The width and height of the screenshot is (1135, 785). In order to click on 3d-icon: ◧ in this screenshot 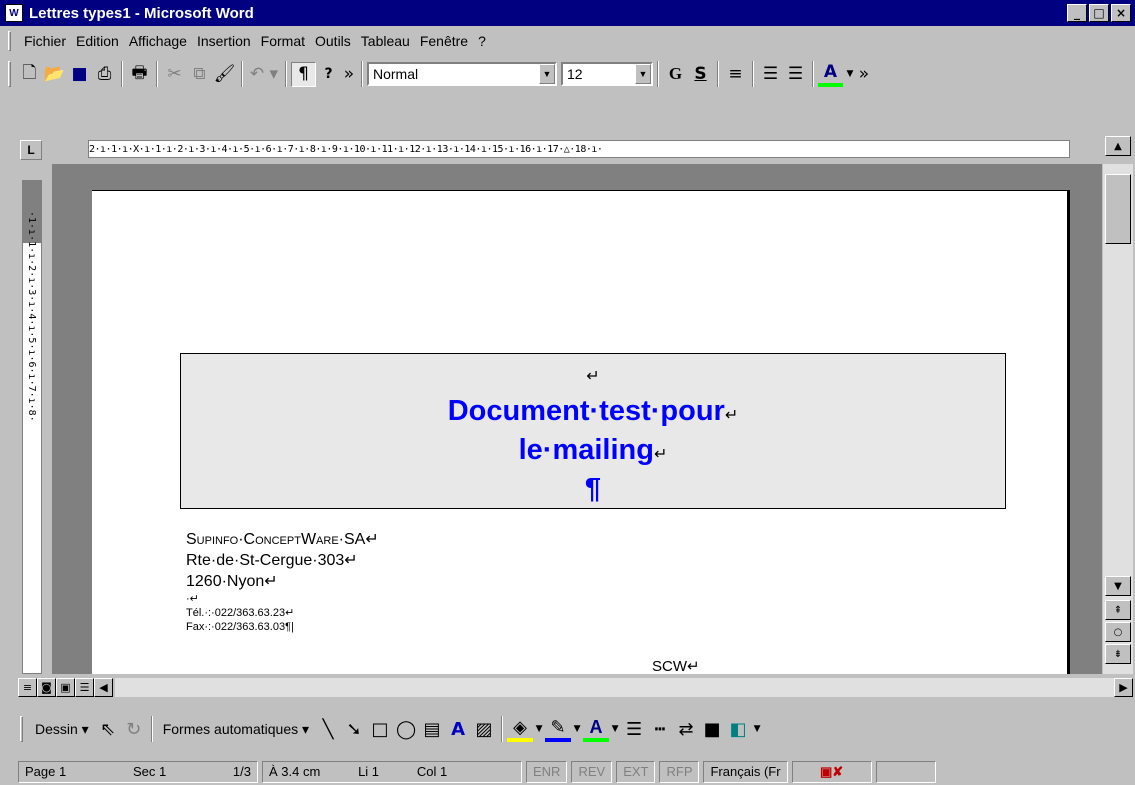, I will do `click(738, 729)`.